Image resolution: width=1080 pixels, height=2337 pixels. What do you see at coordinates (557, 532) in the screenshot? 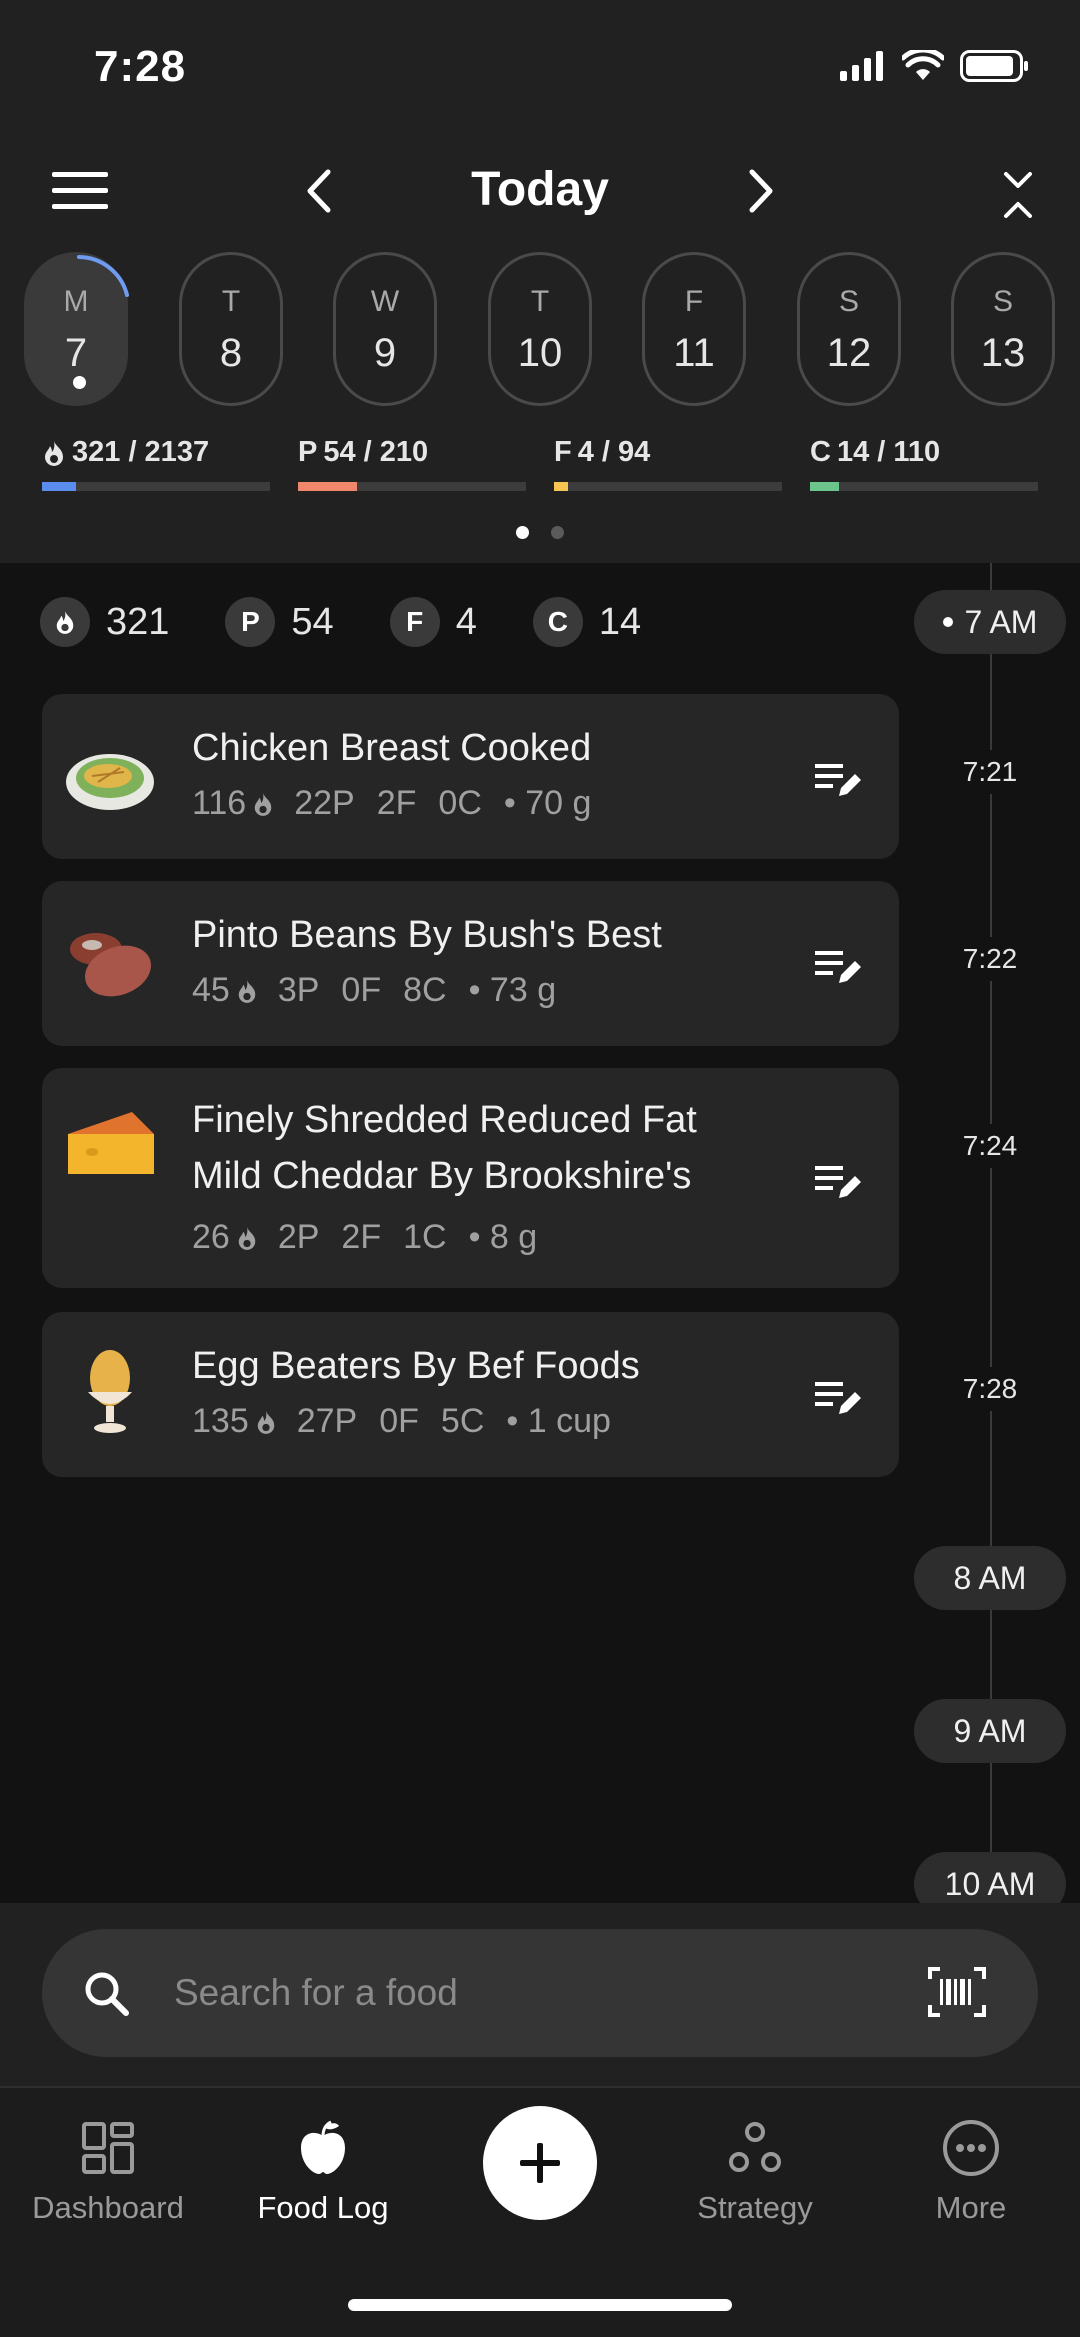
I see `page-dot` at bounding box center [557, 532].